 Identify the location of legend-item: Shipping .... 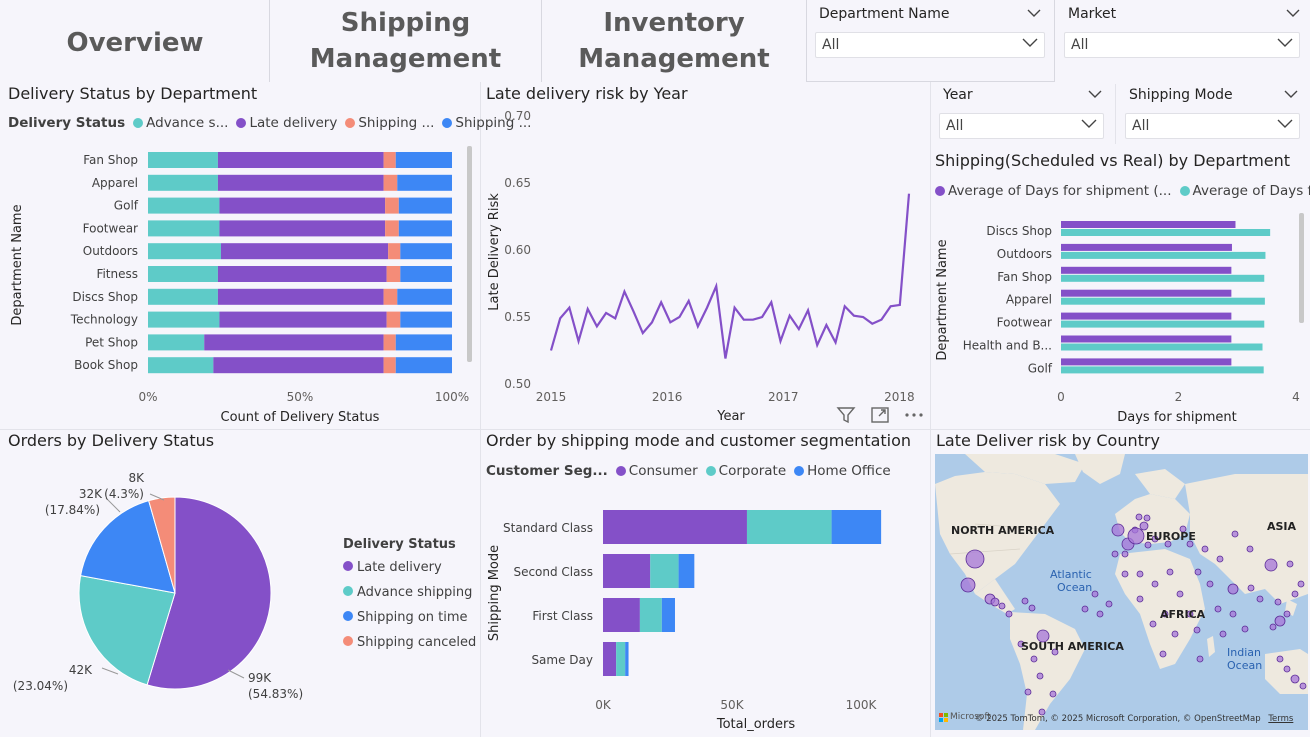
(389, 123).